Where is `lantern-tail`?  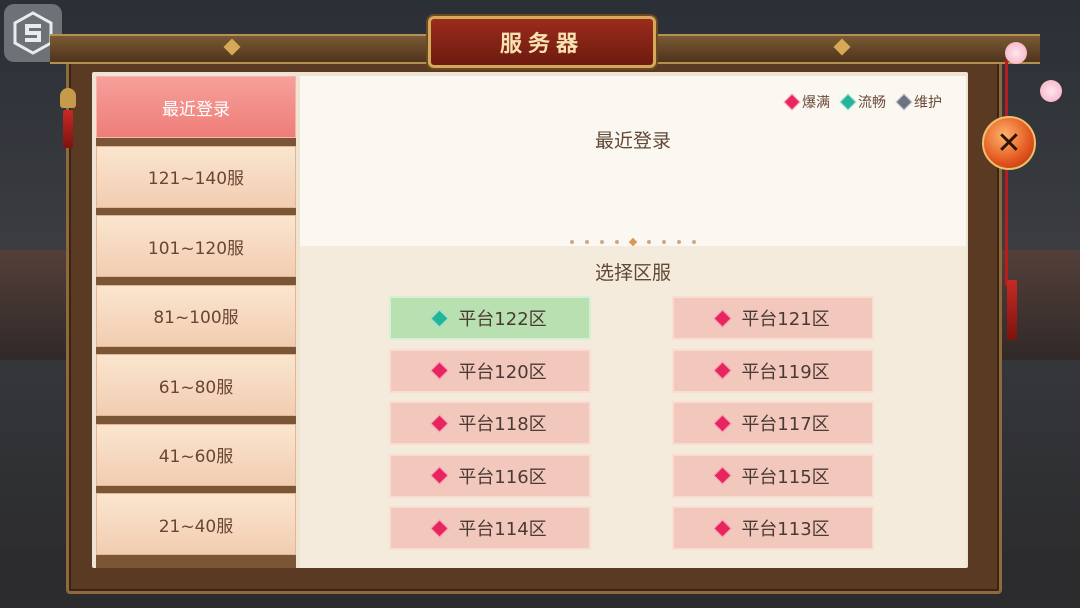 lantern-tail is located at coordinates (1006, 226).